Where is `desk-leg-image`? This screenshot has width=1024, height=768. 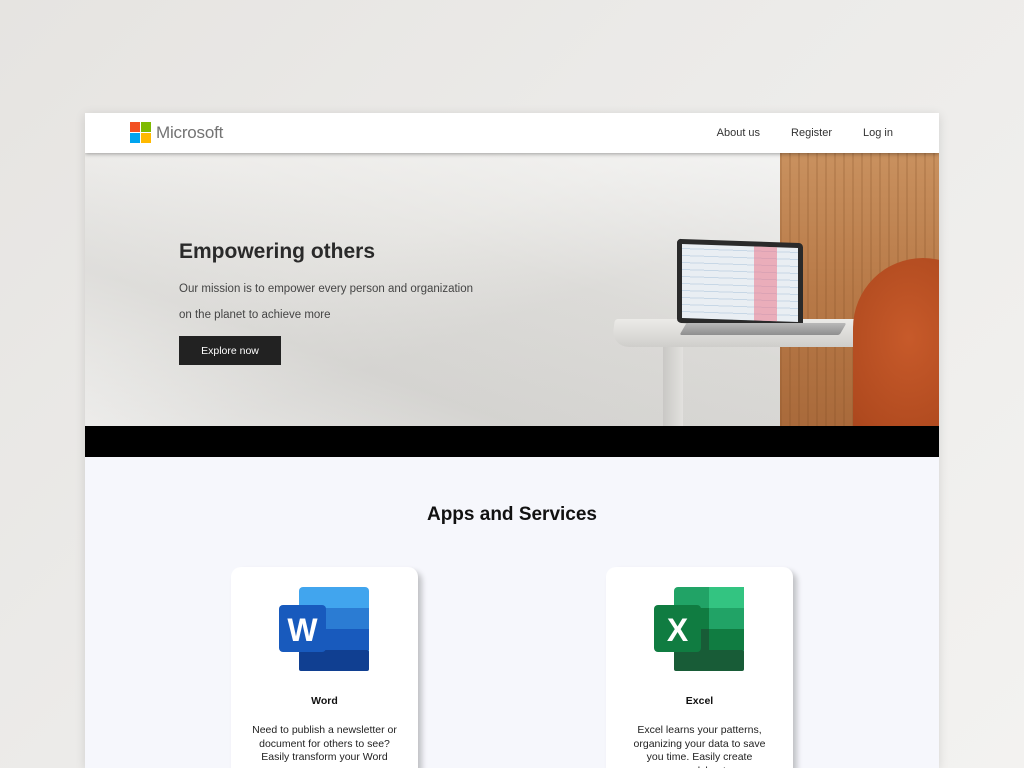 desk-leg-image is located at coordinates (673, 384).